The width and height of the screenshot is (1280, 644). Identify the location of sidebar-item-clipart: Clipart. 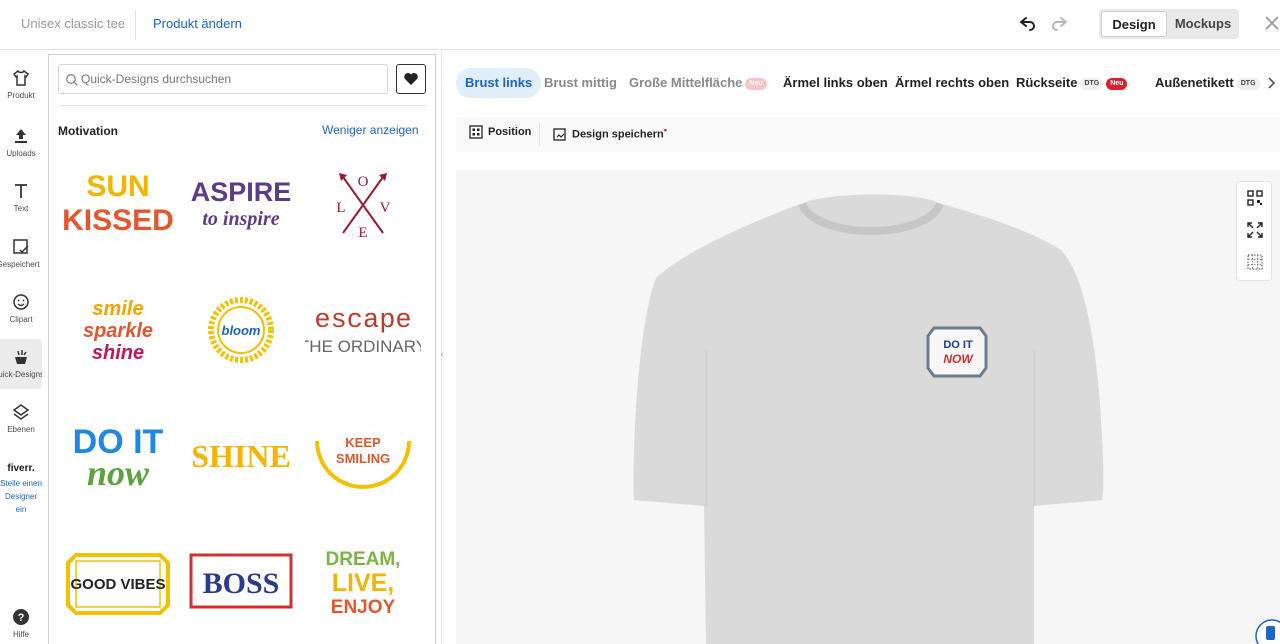
(21, 308).